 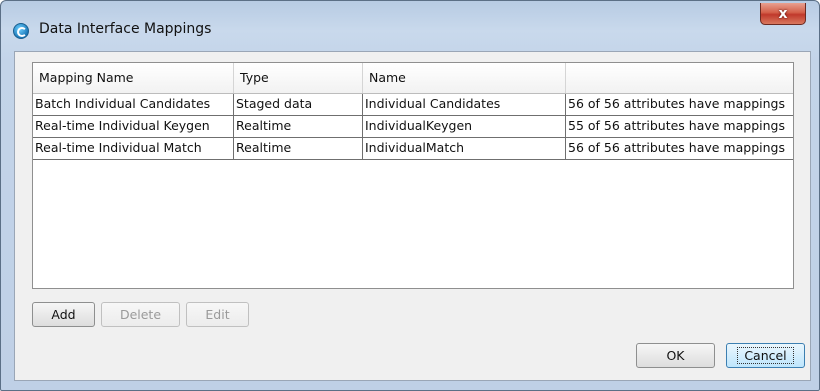 I want to click on ok-button: OK, so click(x=675, y=355).